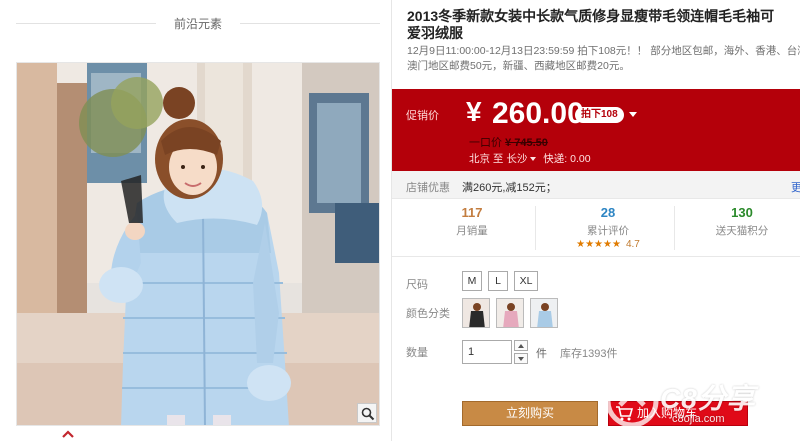 The image size is (800, 441). I want to click on swatch-pink-image, so click(510, 313).